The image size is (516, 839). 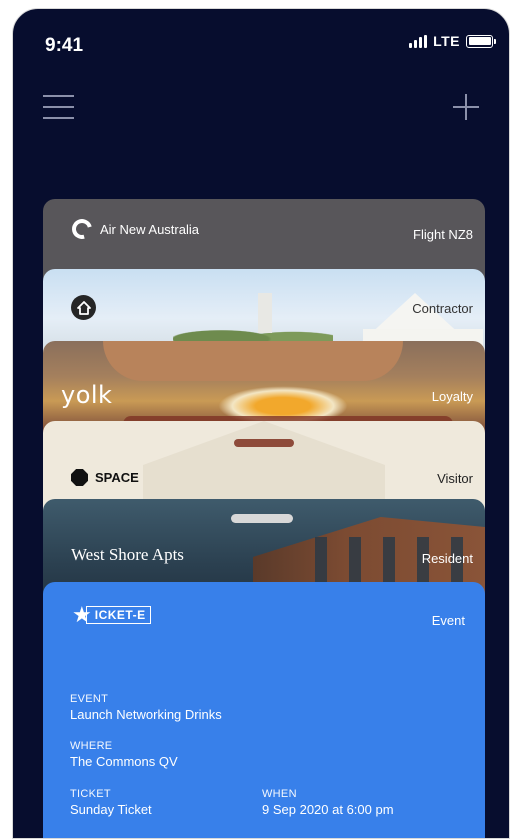 I want to click on sandwich-image, so click(x=253, y=361).